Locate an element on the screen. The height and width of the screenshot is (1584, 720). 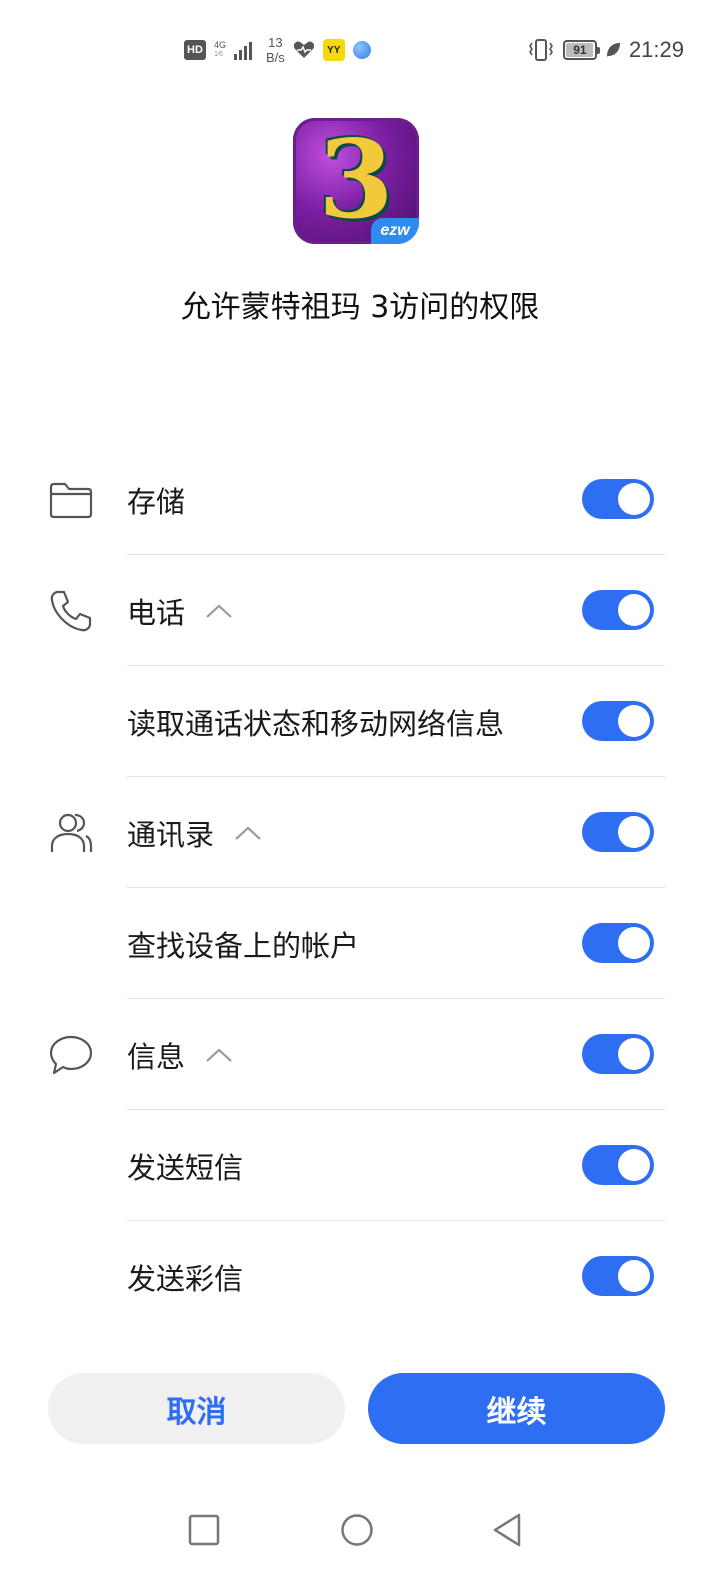
permission-label-text: 发送短信 is located at coordinates (185, 1168).